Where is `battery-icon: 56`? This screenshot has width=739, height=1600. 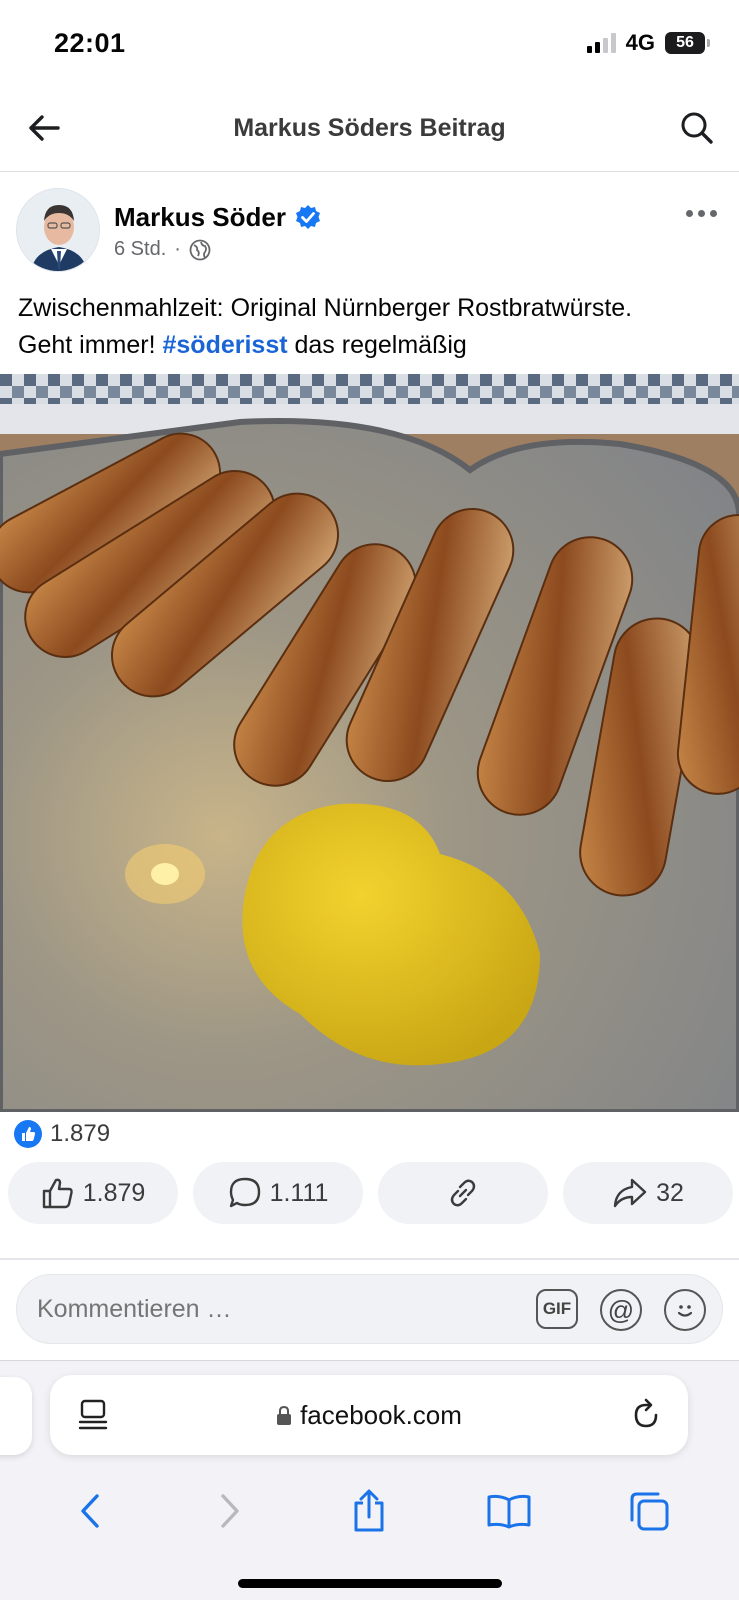 battery-icon: 56 is located at coordinates (687, 43).